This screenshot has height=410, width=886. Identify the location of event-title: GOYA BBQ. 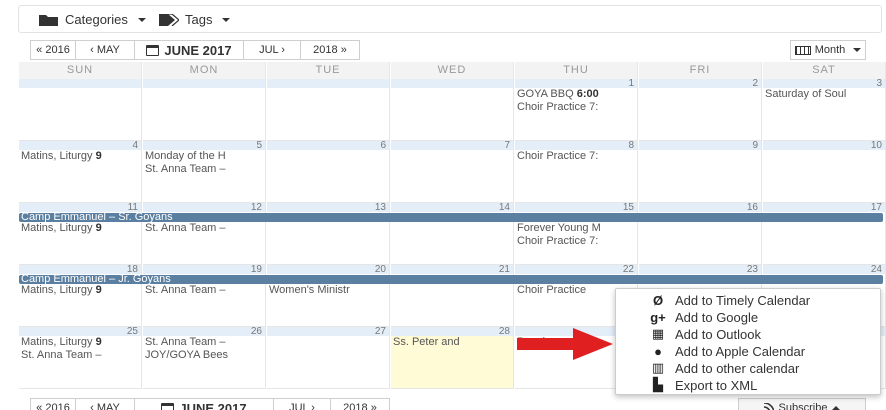
(545, 94).